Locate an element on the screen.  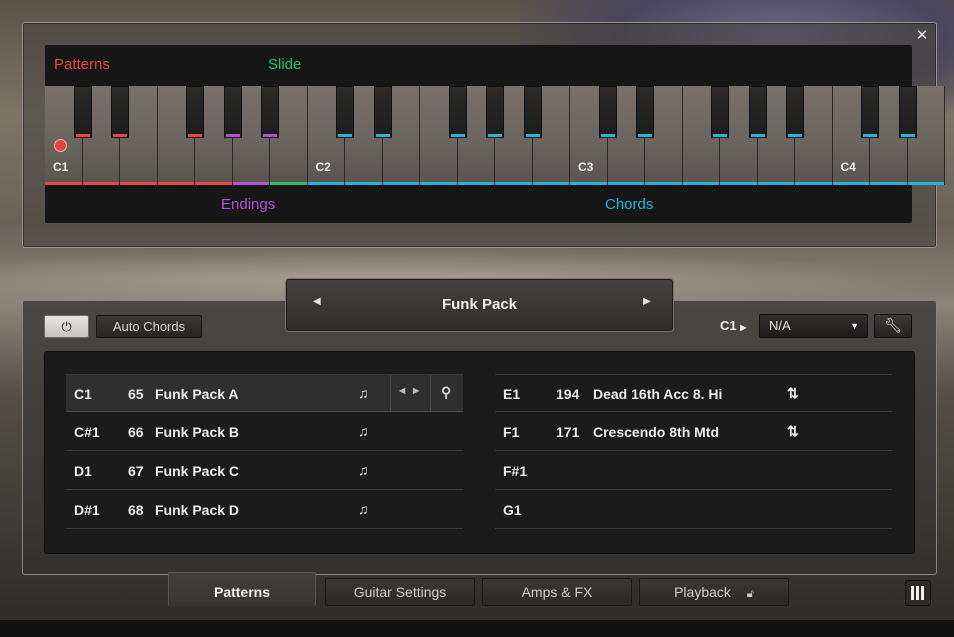
wrench-button: 🔧︎ is located at coordinates (893, 326).